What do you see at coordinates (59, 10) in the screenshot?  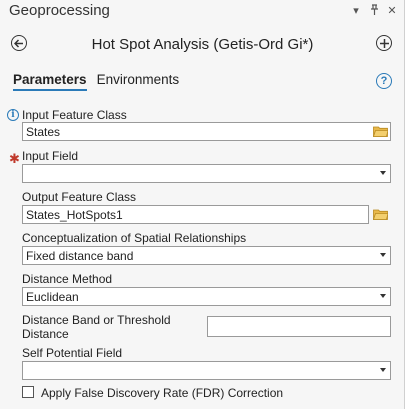 I see `pane-title: Geoprocessing` at bounding box center [59, 10].